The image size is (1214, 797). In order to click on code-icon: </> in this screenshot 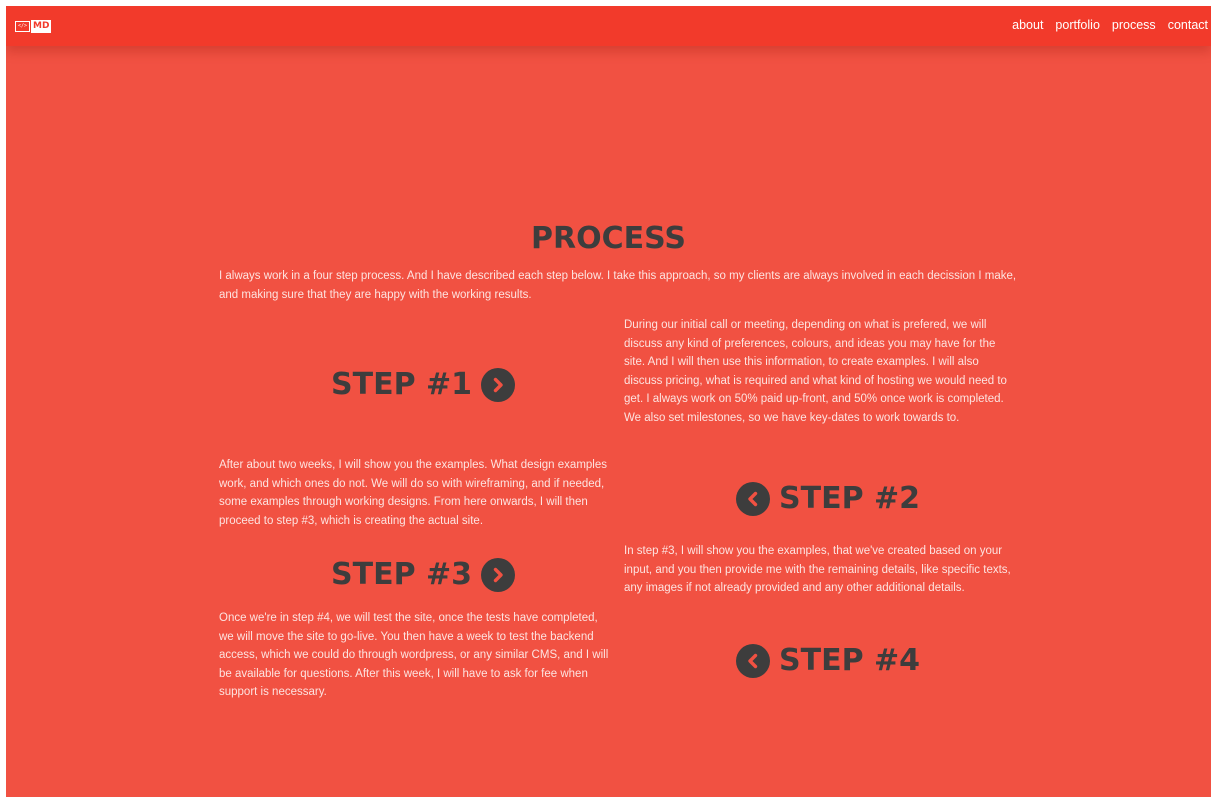, I will do `click(22, 26)`.